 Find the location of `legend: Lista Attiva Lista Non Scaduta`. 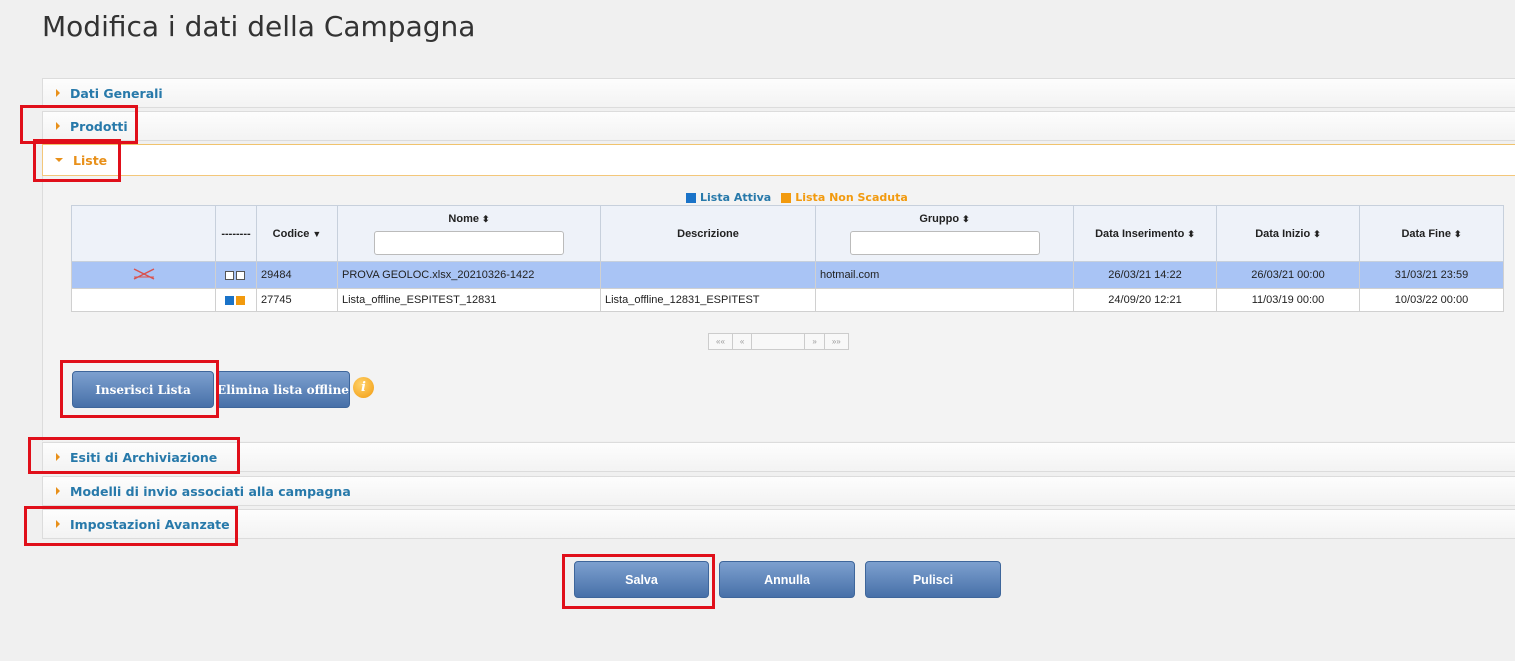

legend: Lista Attiva Lista Non Scaduta is located at coordinates (797, 197).